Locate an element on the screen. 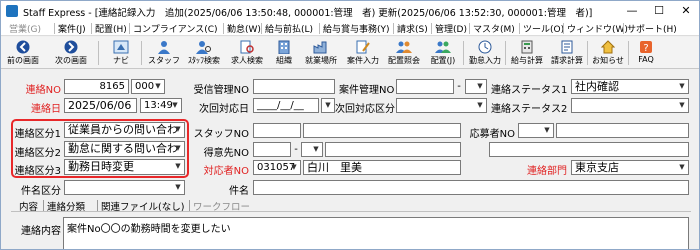 The image size is (700, 250). menu-compliance: コンプライアンス(C) is located at coordinates (175, 28).